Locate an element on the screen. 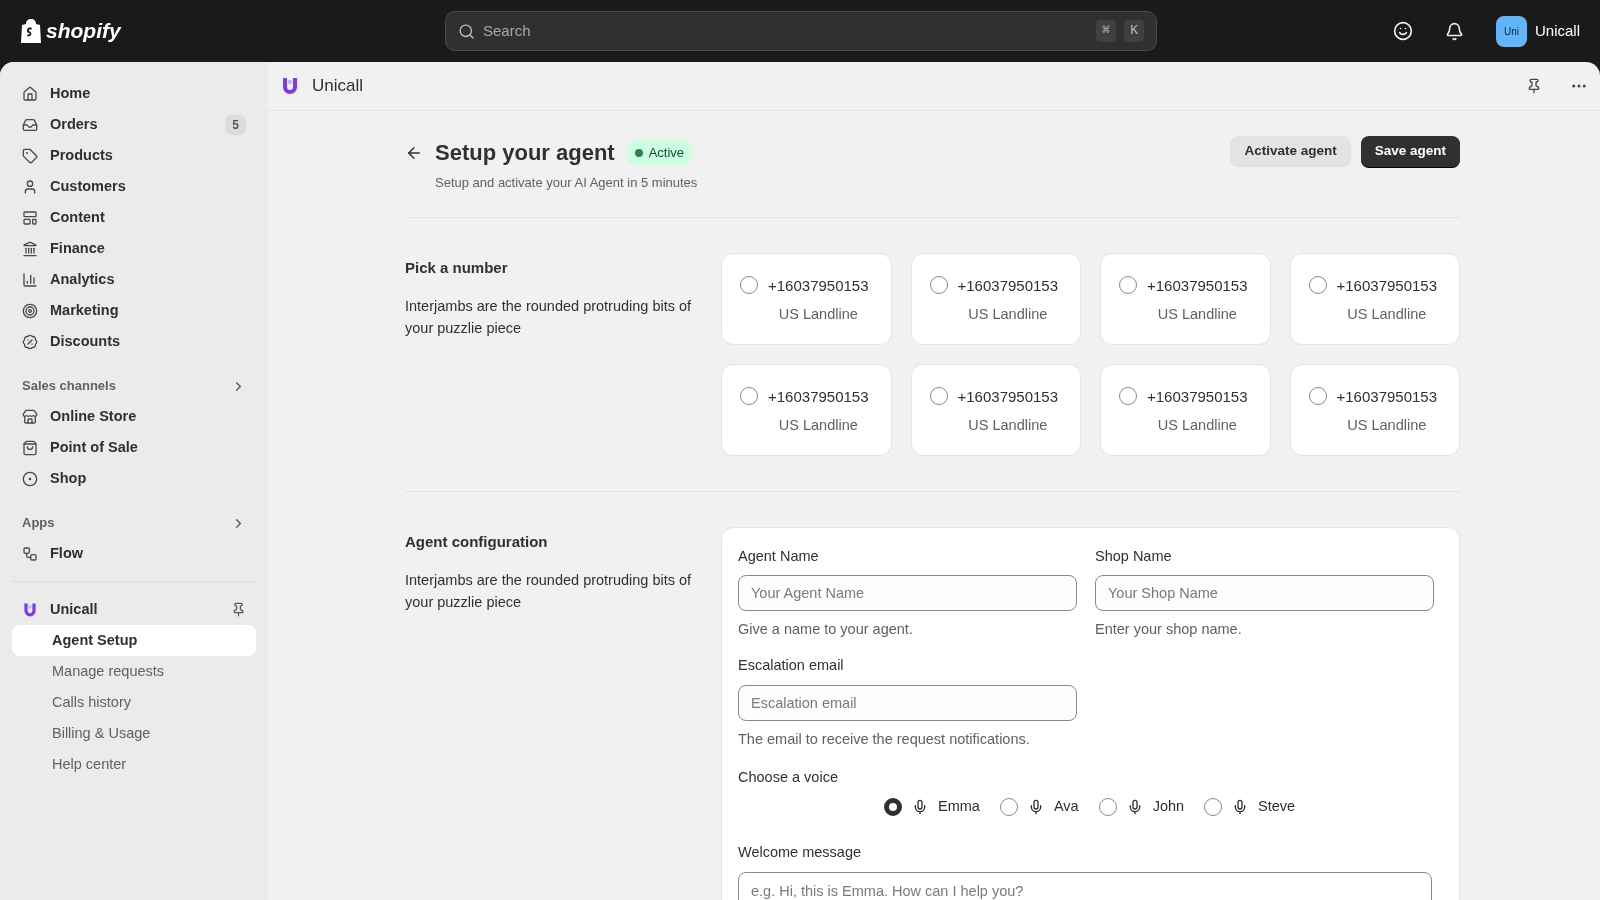 The width and height of the screenshot is (1600, 900). text-input: Your Shop Name is located at coordinates (1264, 593).